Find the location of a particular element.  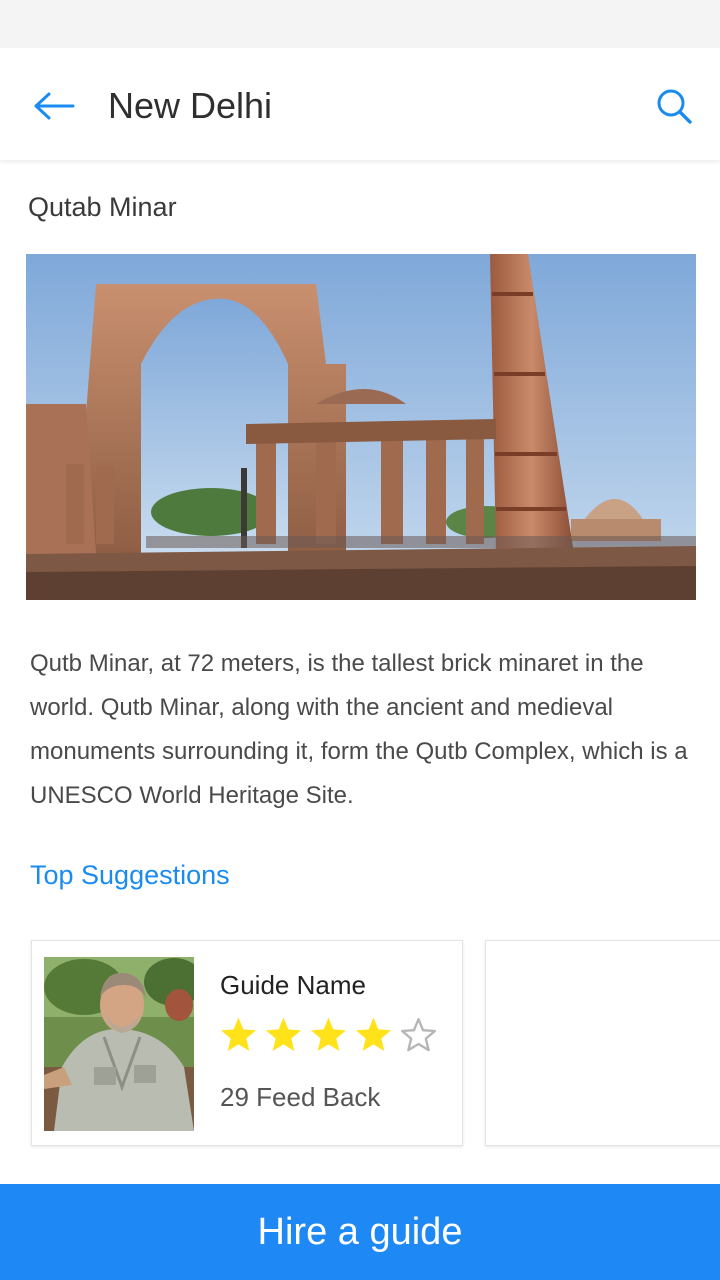

hire-guide-button: Hire a guide is located at coordinates (360, 1232).